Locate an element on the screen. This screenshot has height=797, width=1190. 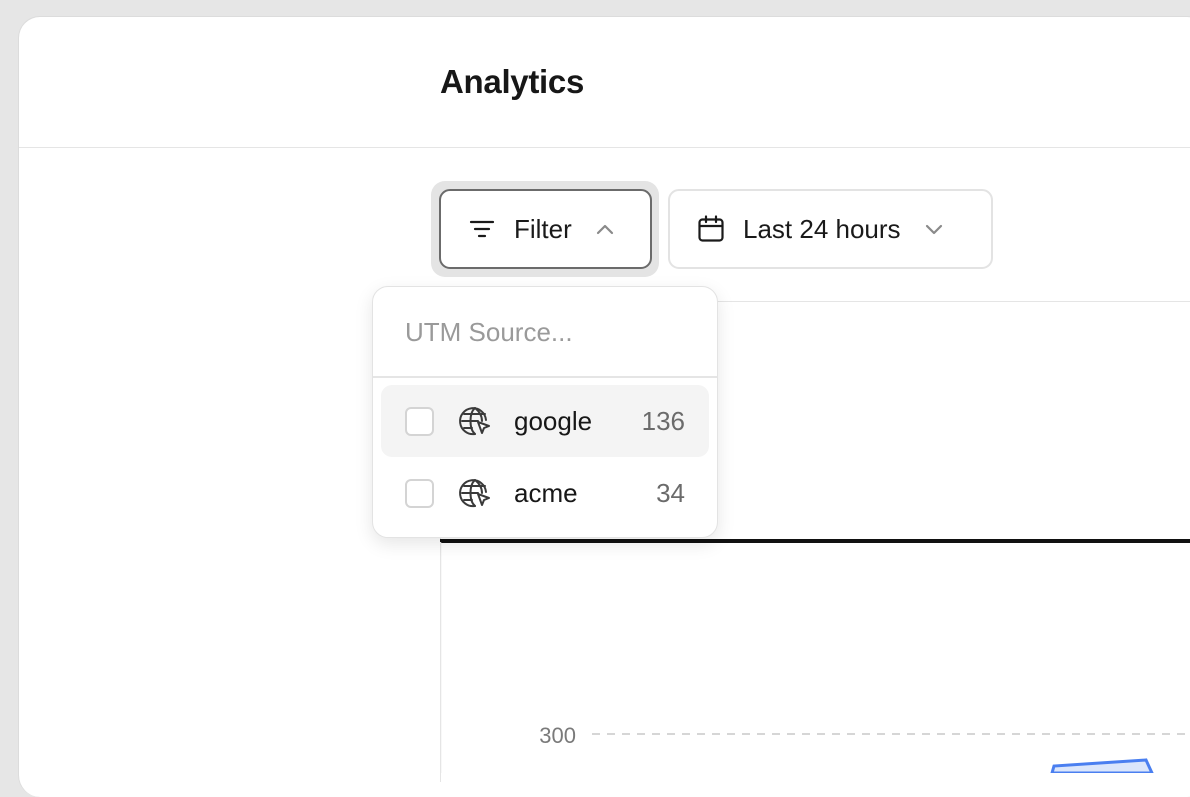
option-label: google is located at coordinates (553, 420).